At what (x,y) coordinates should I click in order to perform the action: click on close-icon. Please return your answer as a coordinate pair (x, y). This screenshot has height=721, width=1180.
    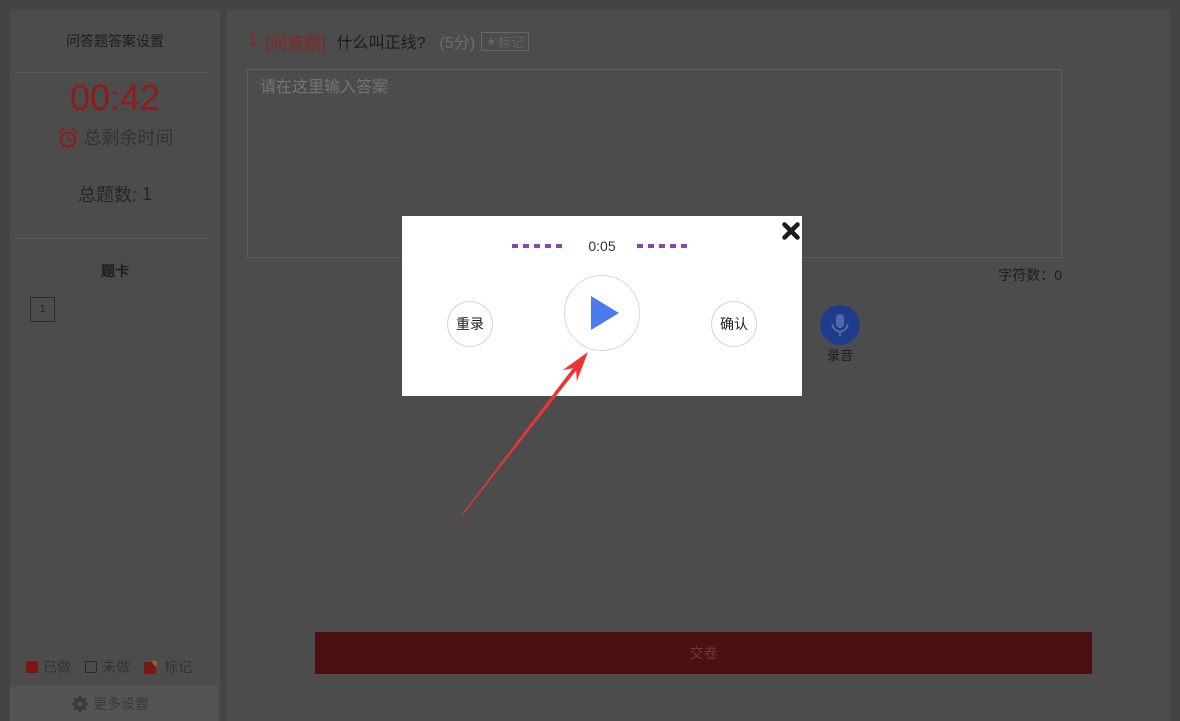
    Looking at the image, I should click on (791, 231).